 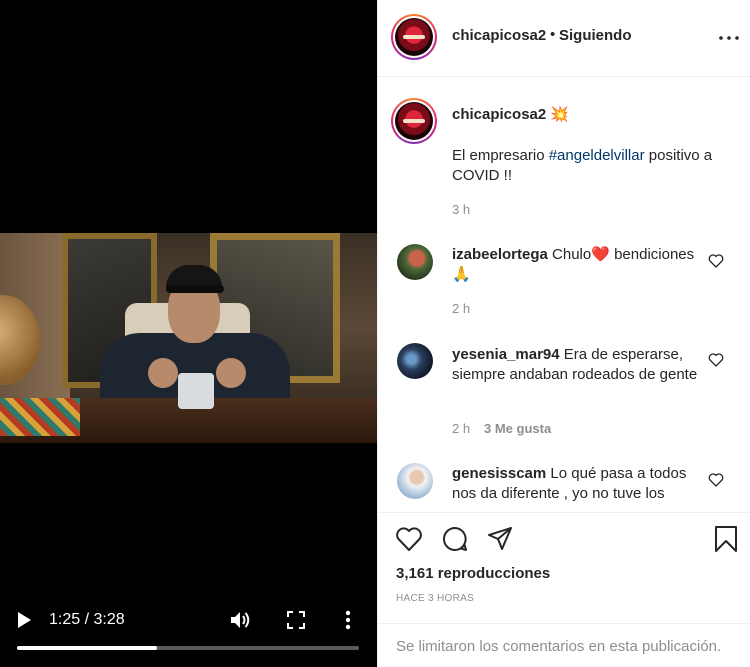 I want to click on video-controls: 1:25 / 3:28, so click(x=188, y=633).